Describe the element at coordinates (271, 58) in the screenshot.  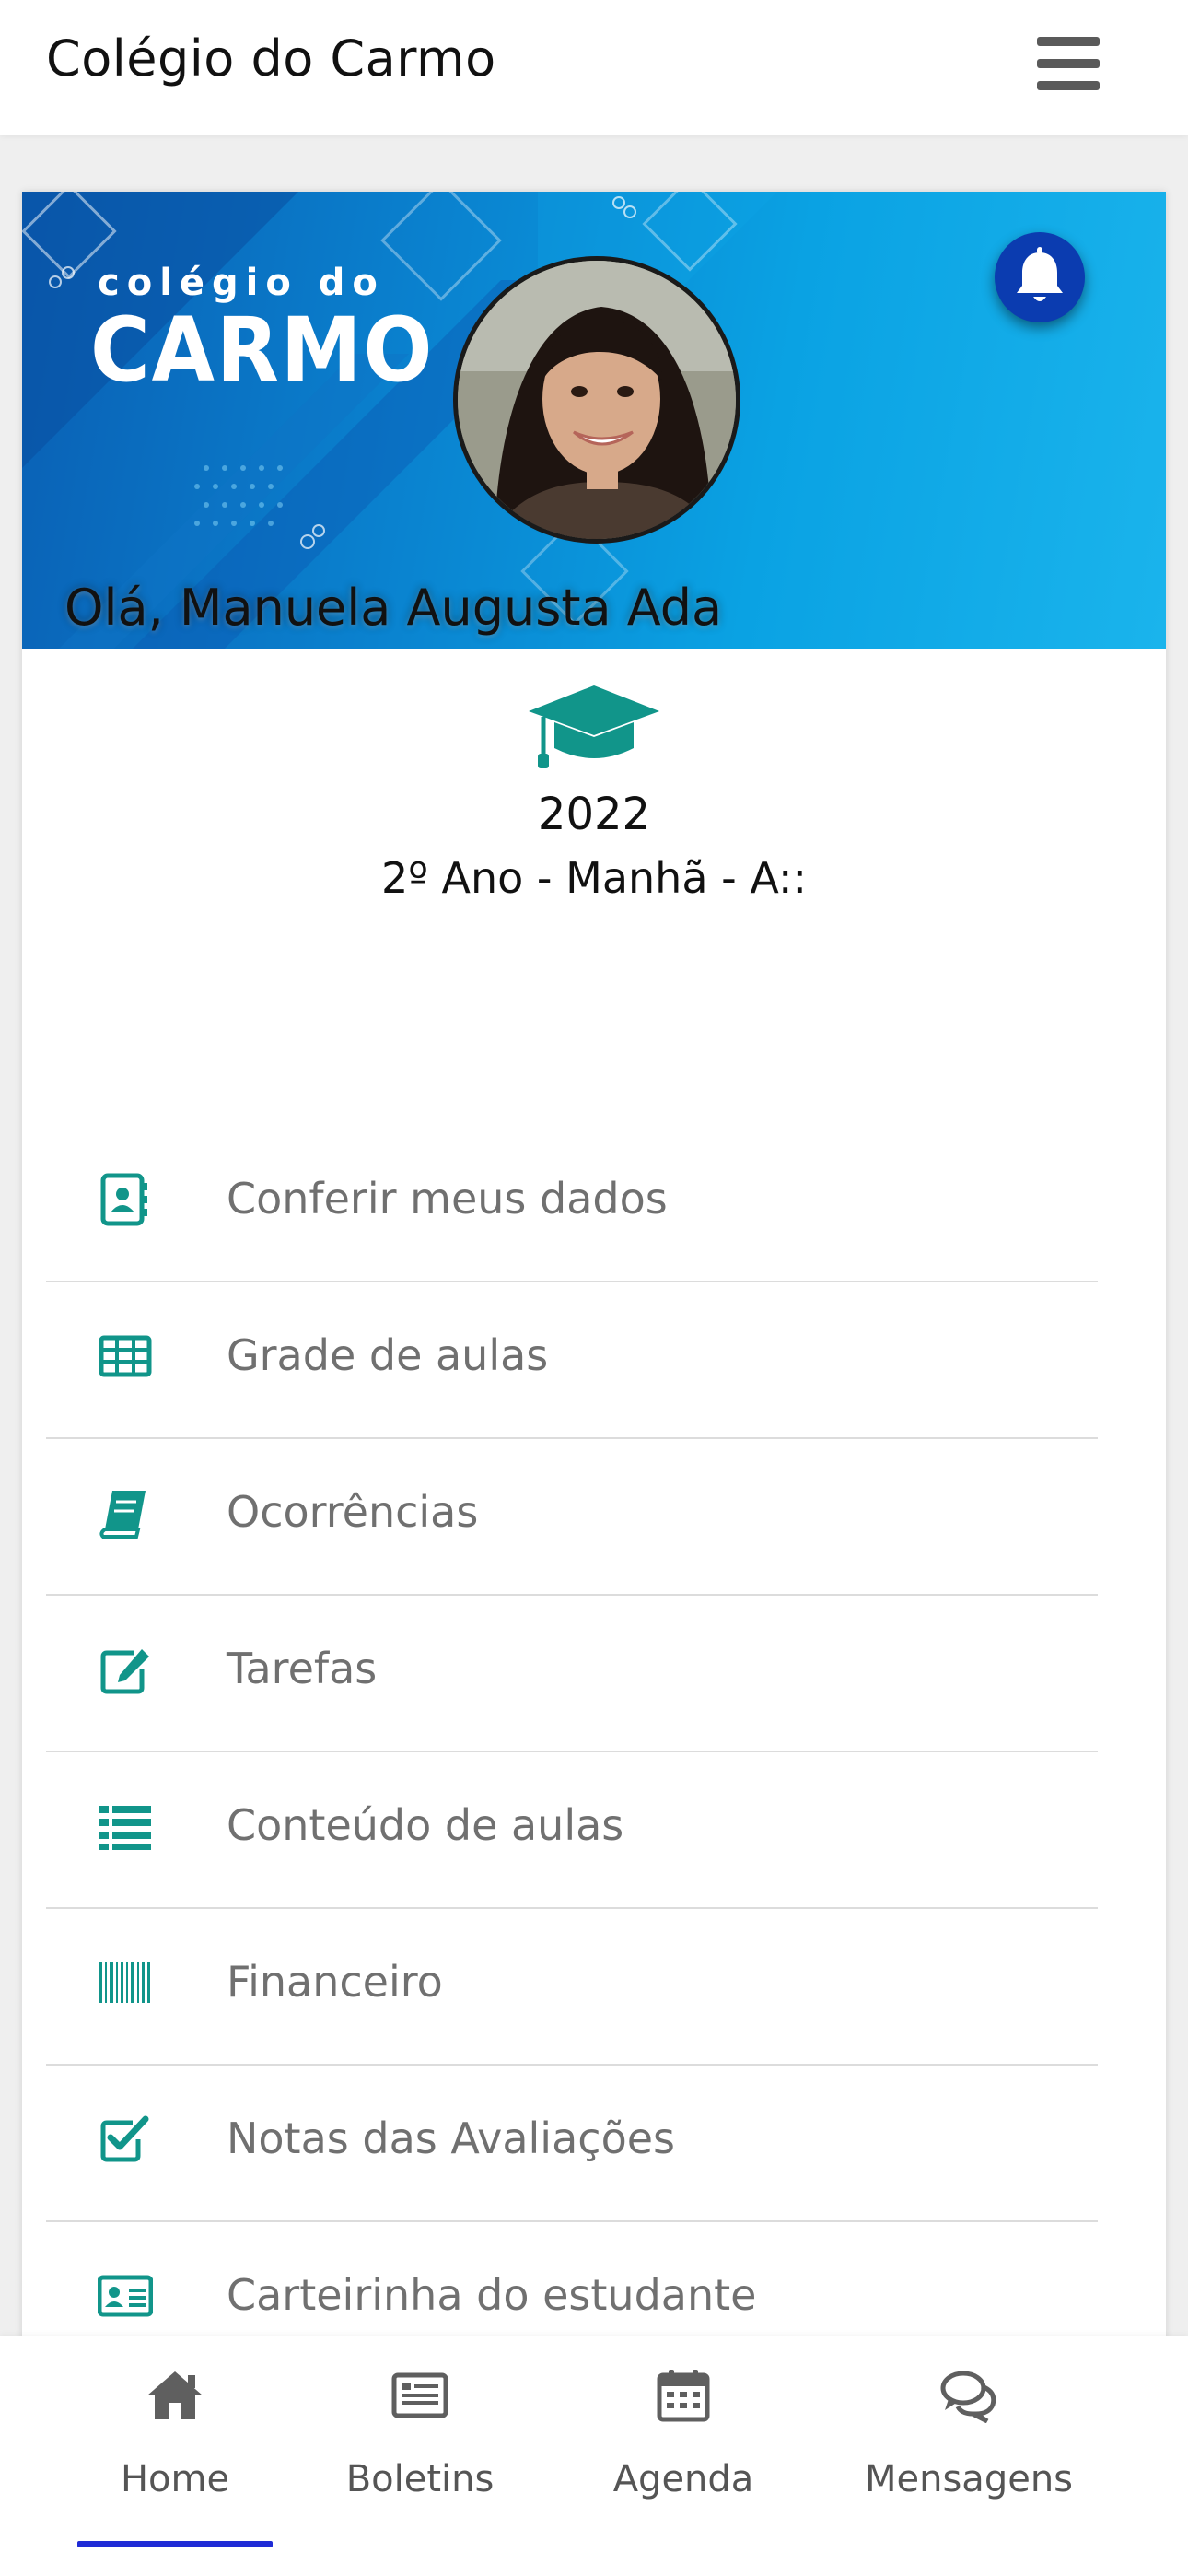
I see `app-title: Colégio do Carmo` at that location.